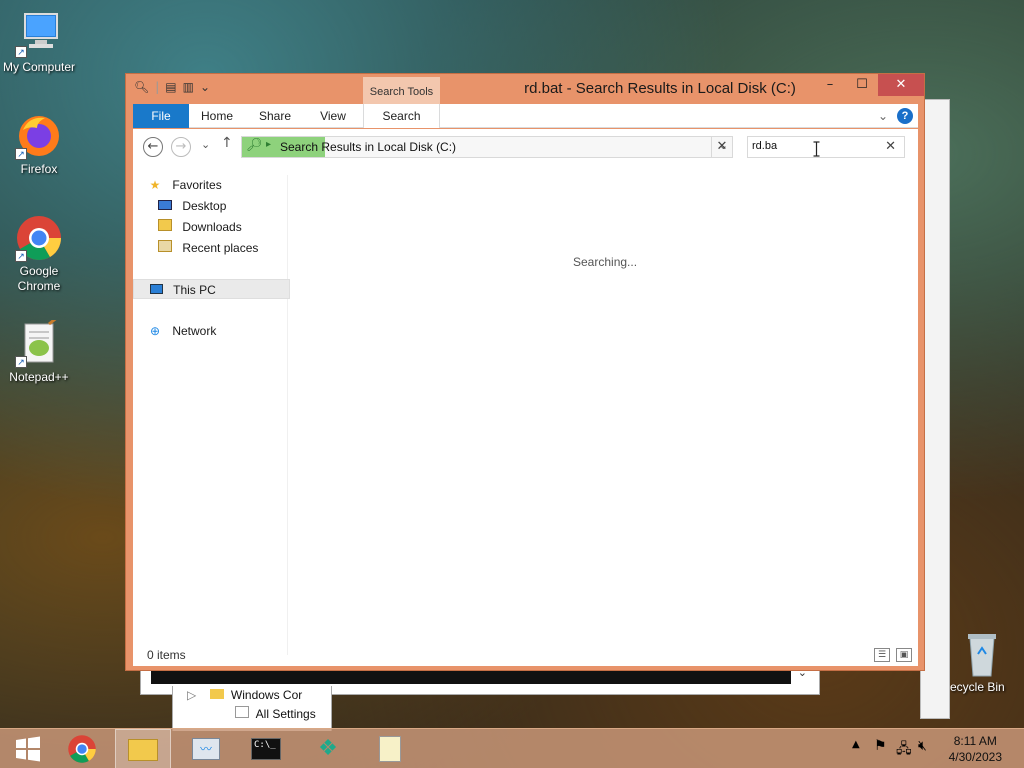 This screenshot has width=1024, height=768. I want to click on close-button: ✕, so click(901, 85).